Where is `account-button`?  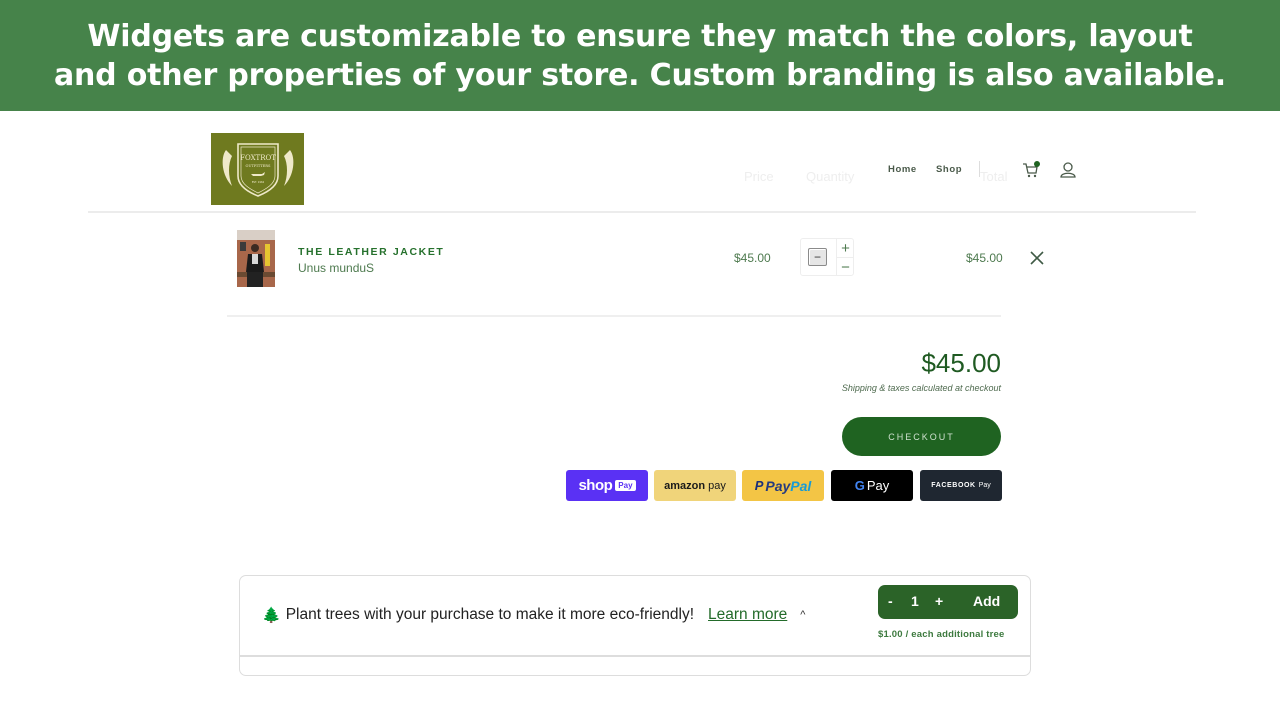
account-button is located at coordinates (1068, 170).